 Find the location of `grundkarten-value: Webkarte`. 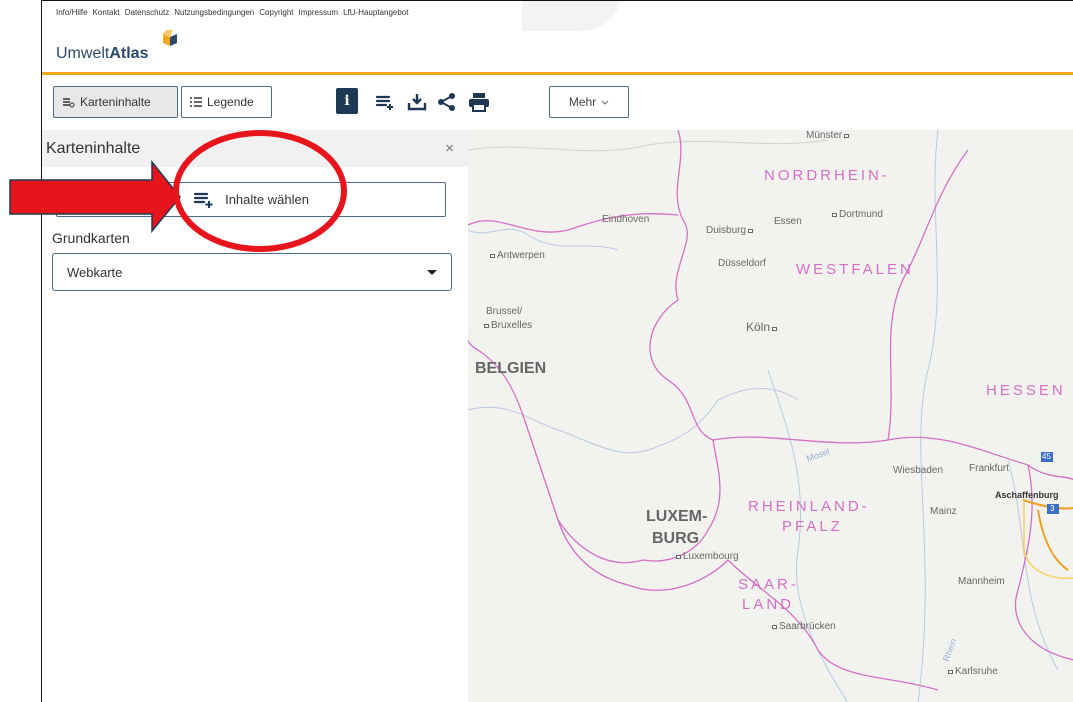

grundkarten-value: Webkarte is located at coordinates (95, 272).